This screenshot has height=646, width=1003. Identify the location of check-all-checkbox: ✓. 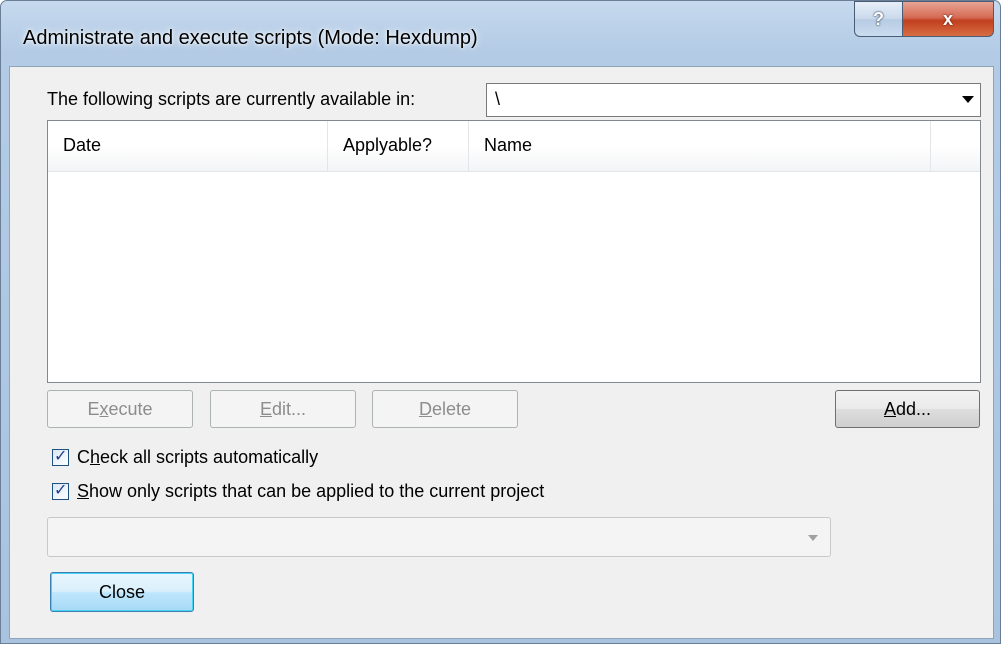
(60, 456).